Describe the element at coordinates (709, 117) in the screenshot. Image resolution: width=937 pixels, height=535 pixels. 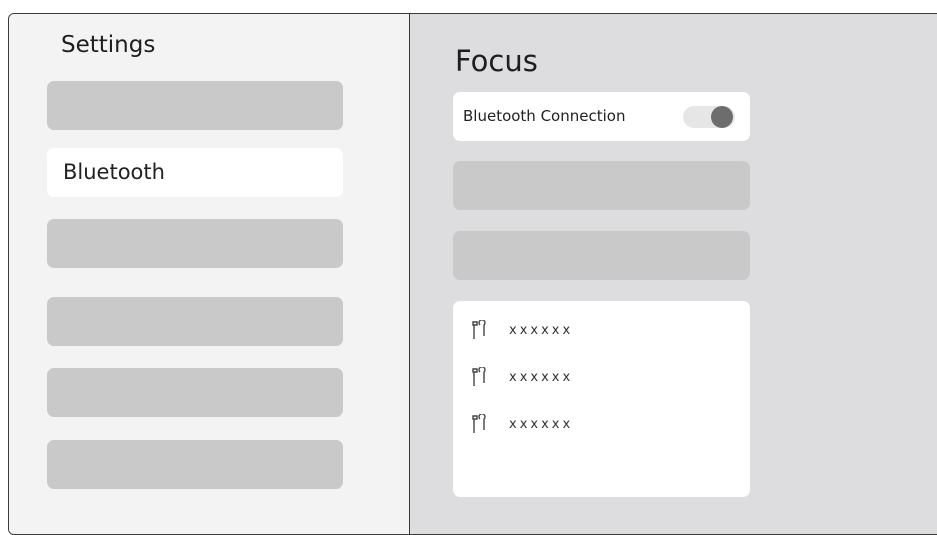
I see `bluetooth-toggle` at that location.